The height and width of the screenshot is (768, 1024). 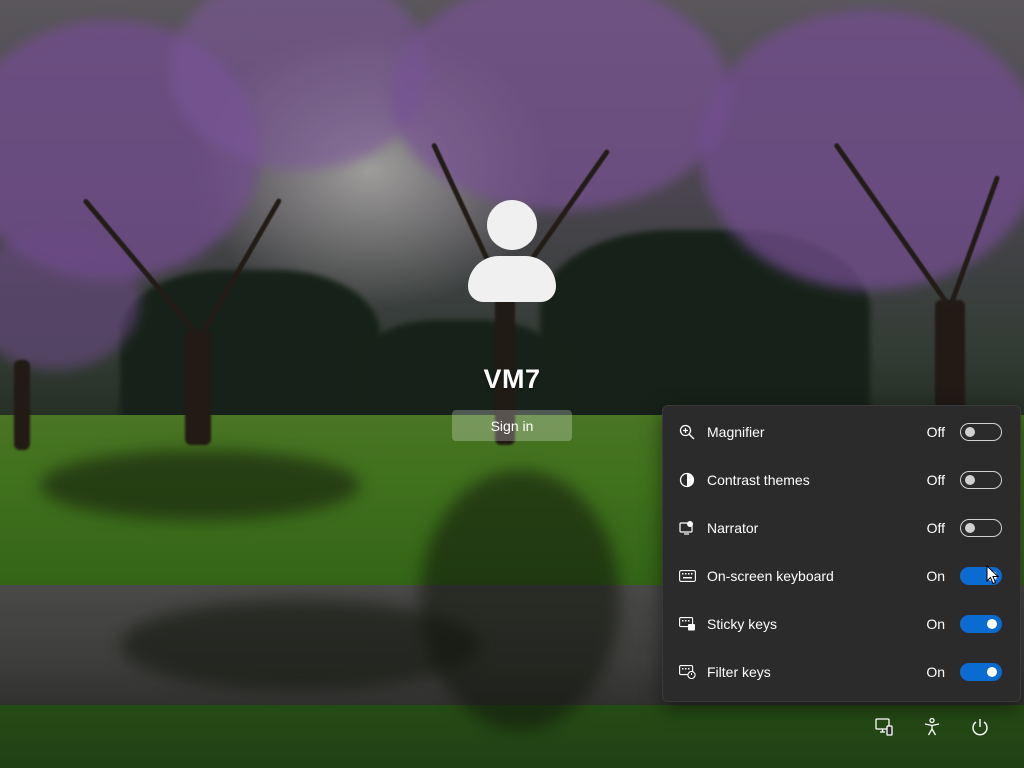 I want to click on avatar-body, so click(x=512, y=279).